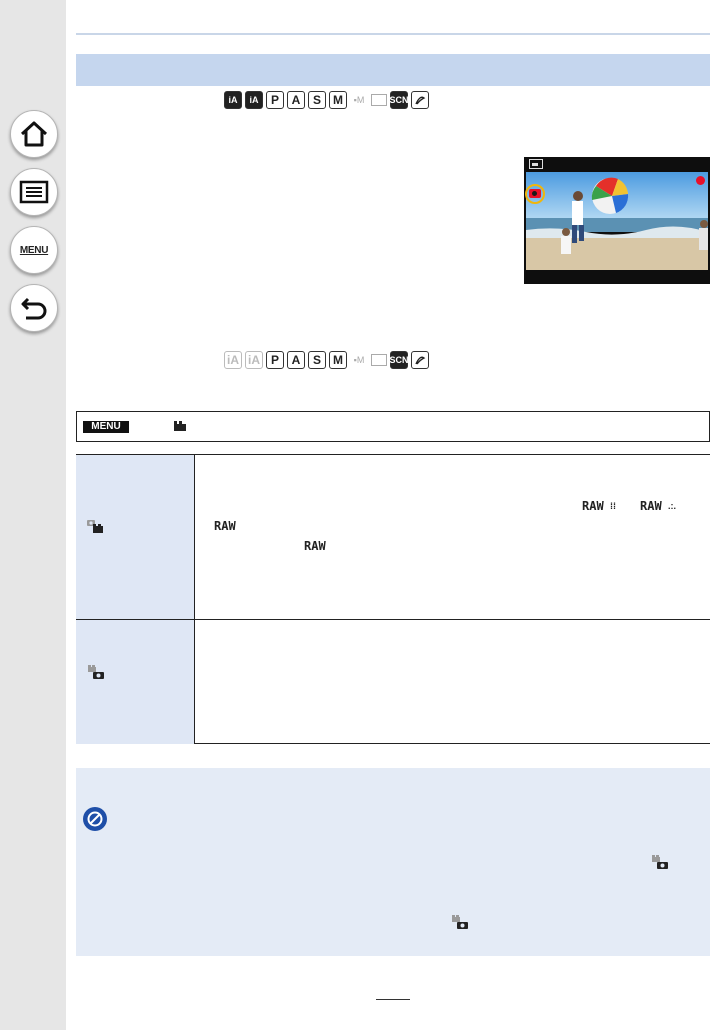 The height and width of the screenshot is (1030, 711). Describe the element at coordinates (700, 180) in the screenshot. I see `recording-indicator-icon` at that location.